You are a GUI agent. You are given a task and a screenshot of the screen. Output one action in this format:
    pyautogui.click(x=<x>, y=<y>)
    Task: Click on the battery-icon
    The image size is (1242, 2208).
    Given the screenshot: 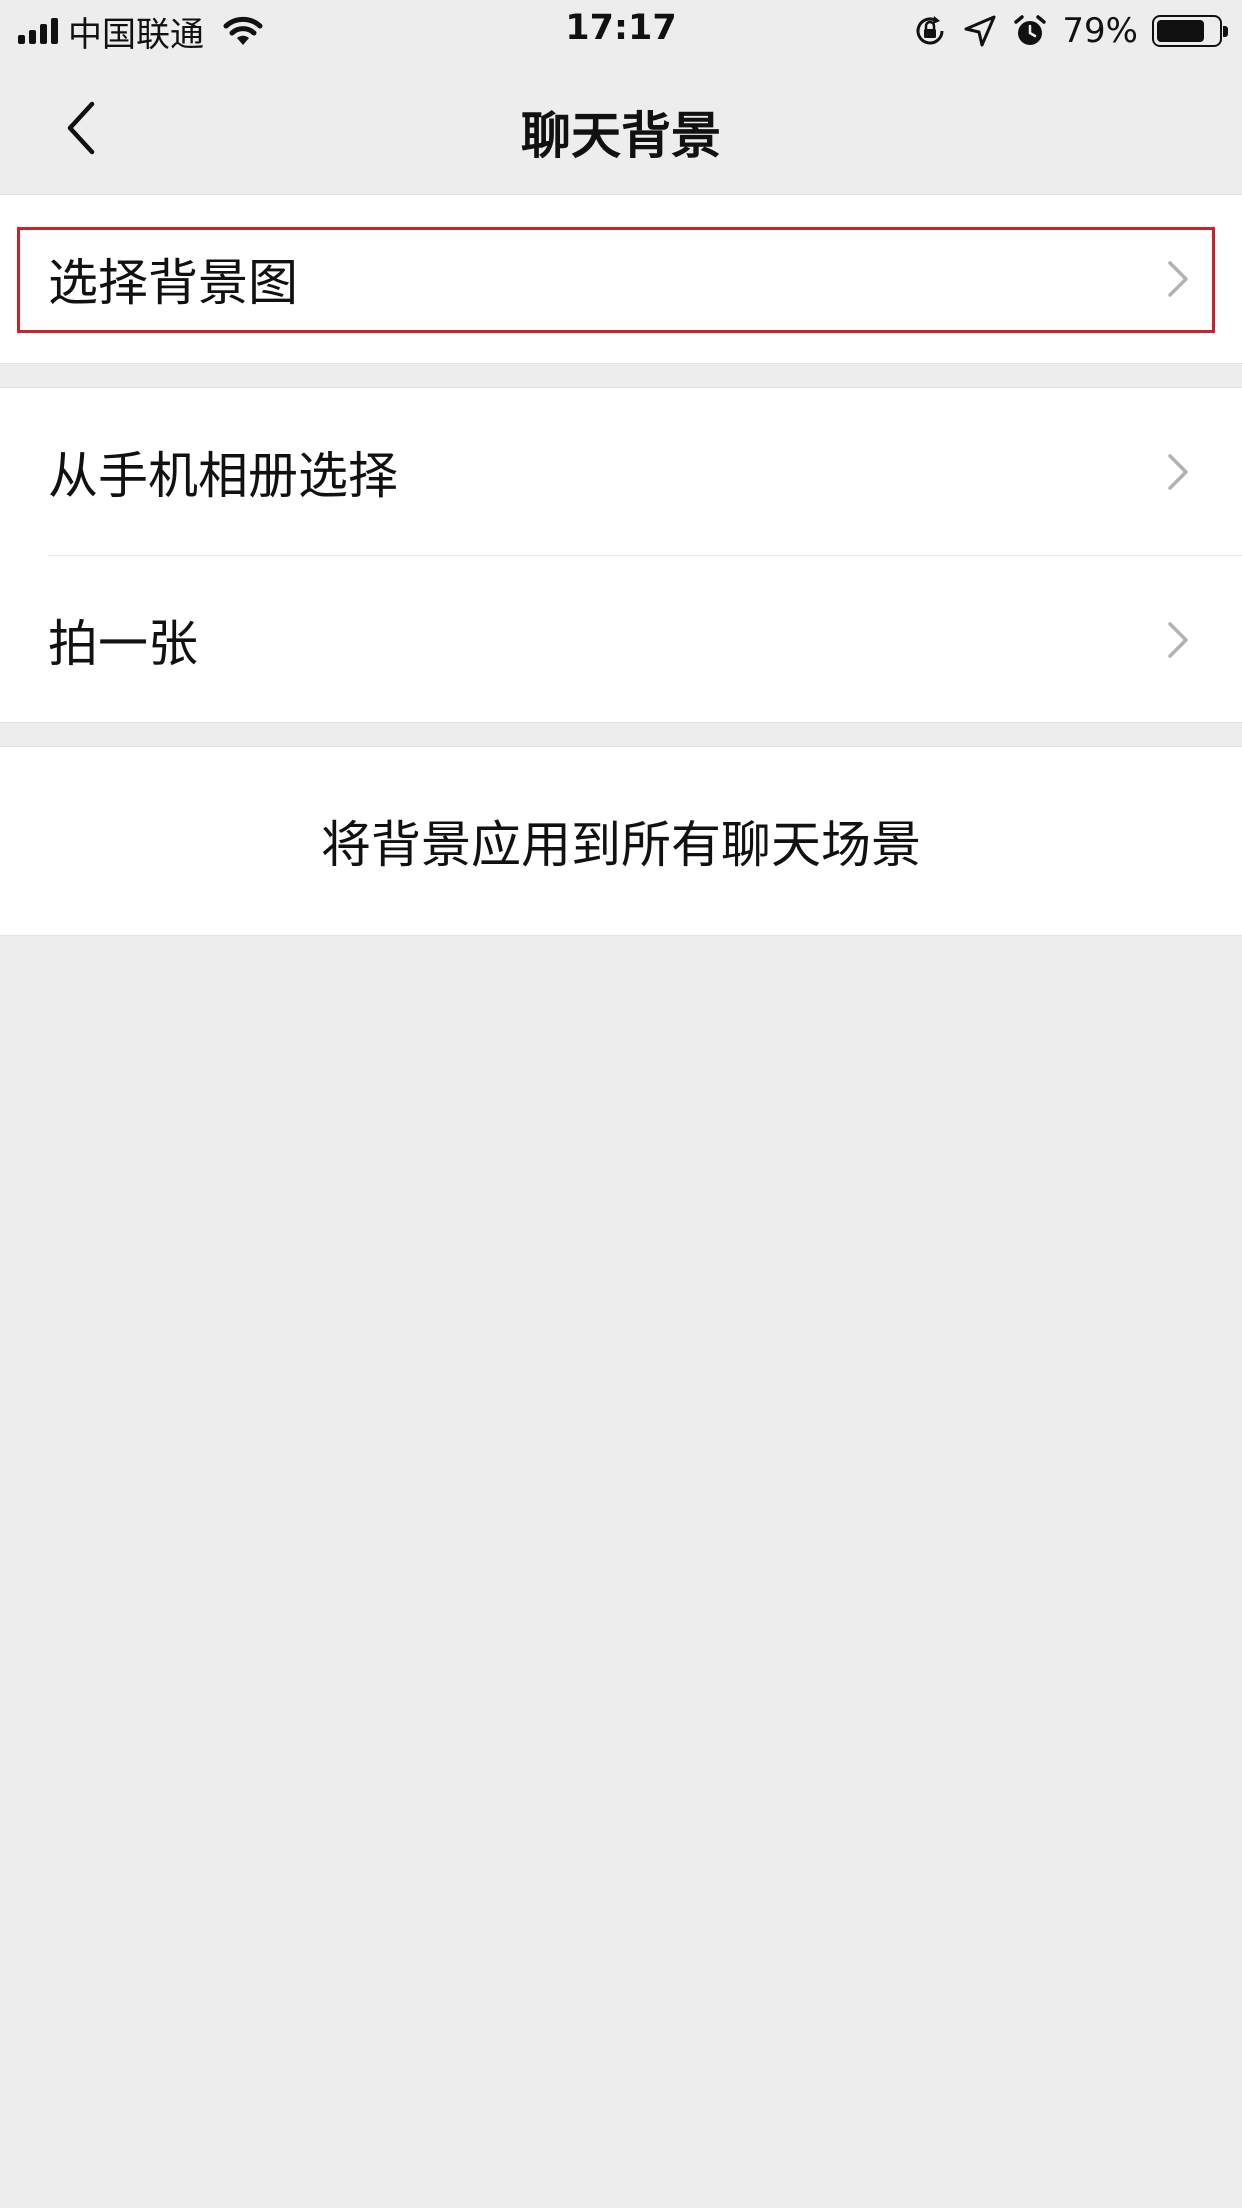 What is the action you would take?
    pyautogui.click(x=1190, y=31)
    